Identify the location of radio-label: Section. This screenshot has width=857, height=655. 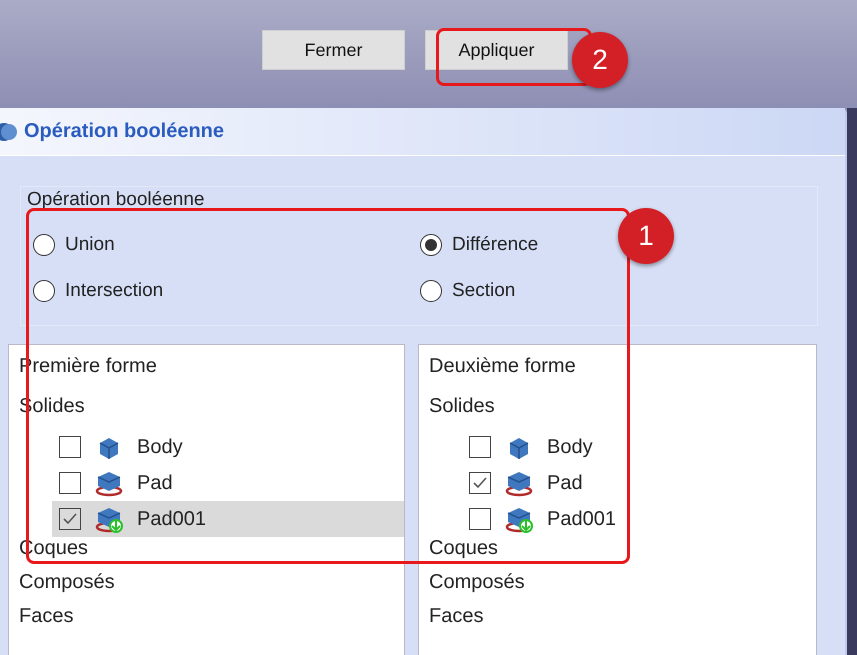
(484, 291).